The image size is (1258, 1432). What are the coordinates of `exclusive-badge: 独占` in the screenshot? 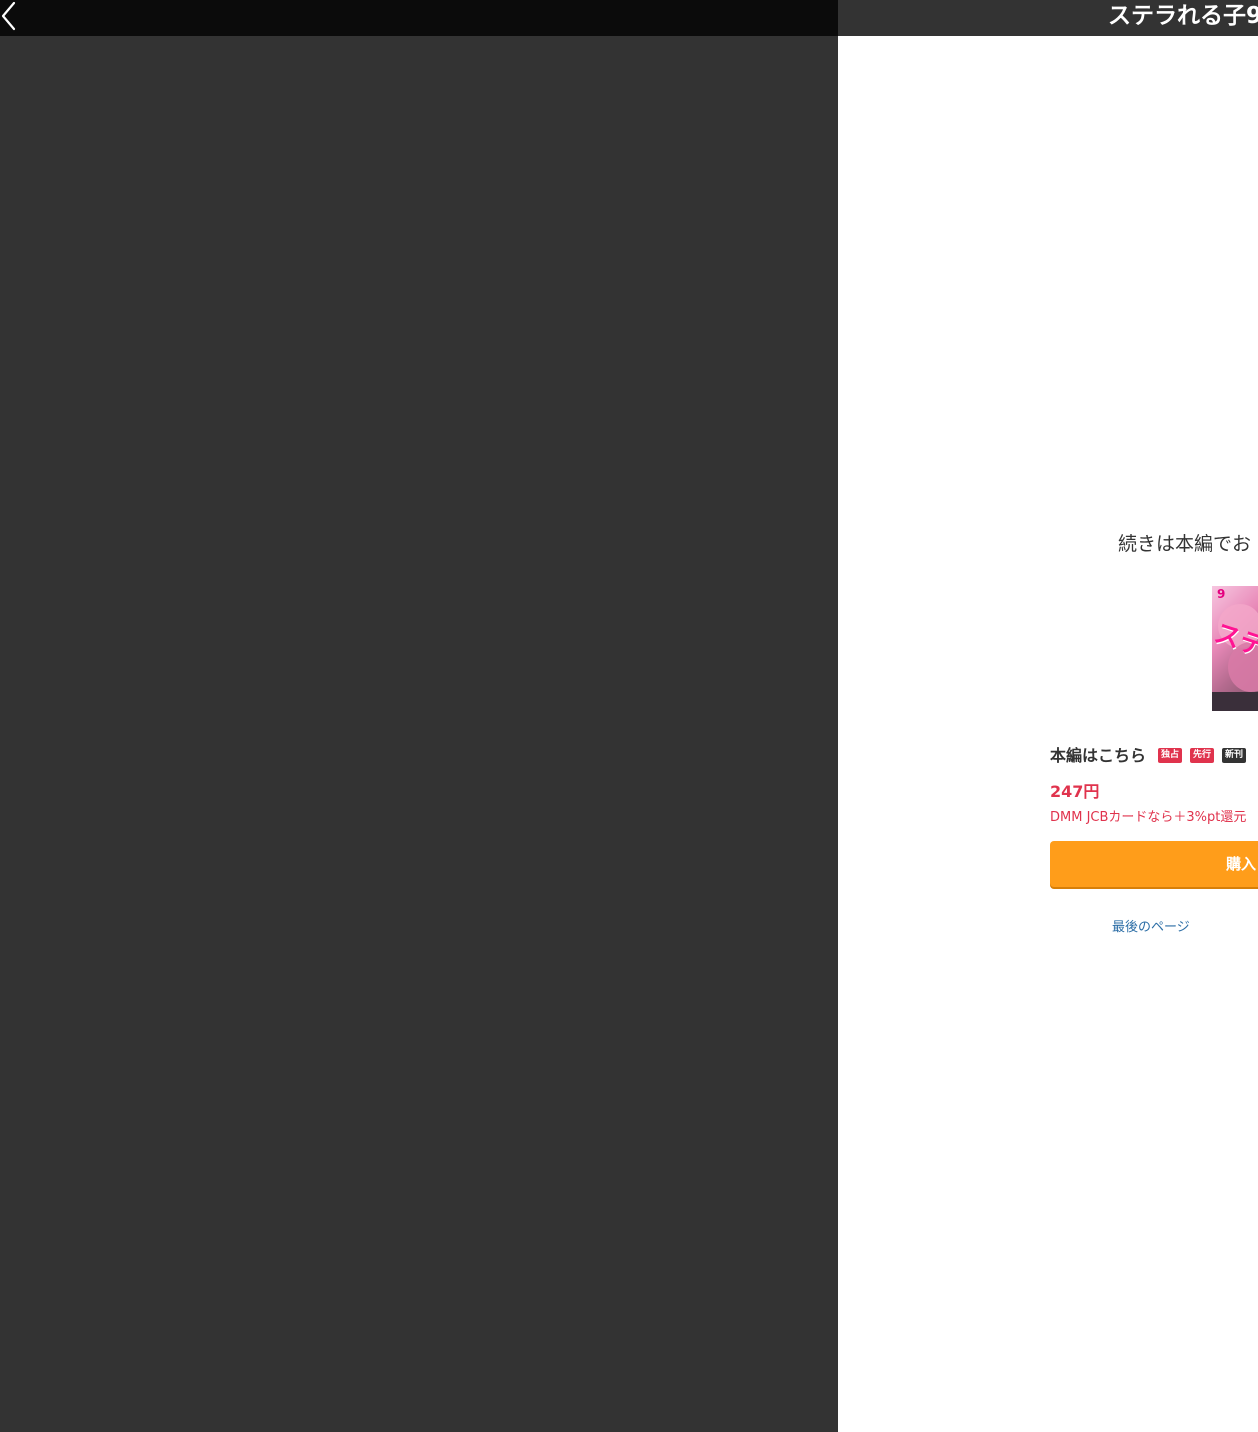 It's located at (1170, 755).